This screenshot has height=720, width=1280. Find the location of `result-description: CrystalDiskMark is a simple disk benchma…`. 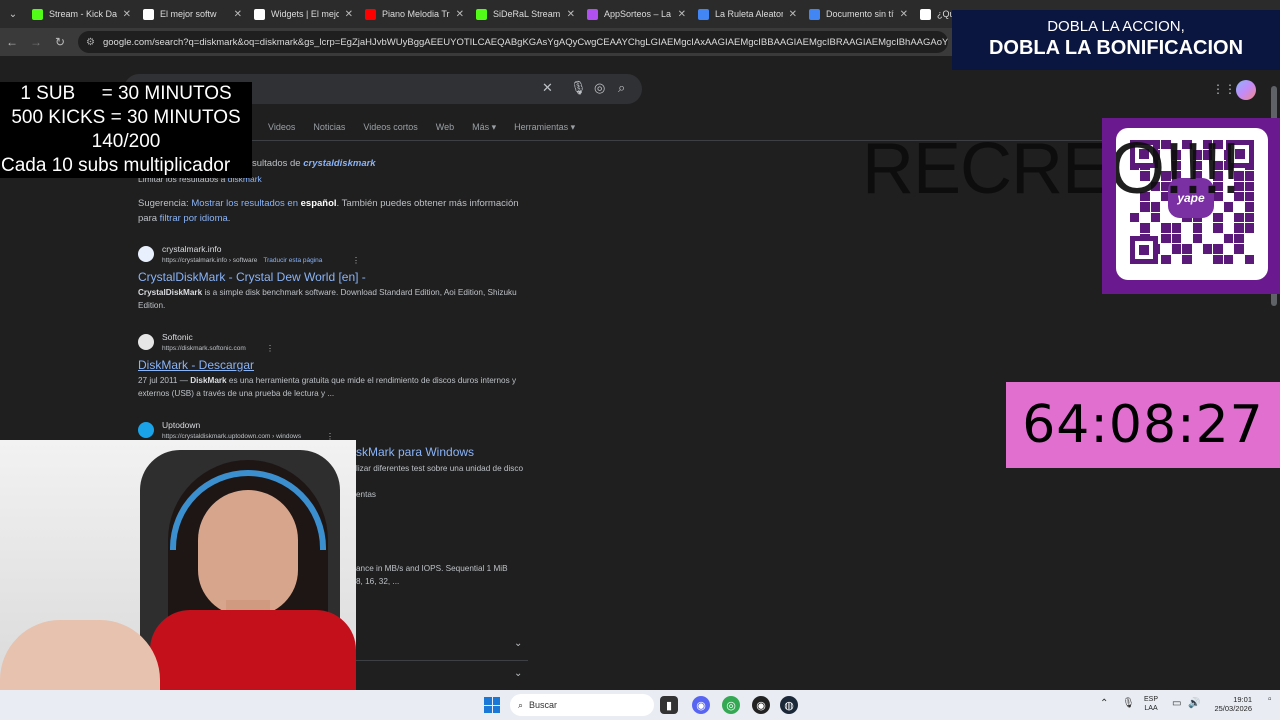

result-description: CrystalDiskMark is a simple disk benchma… is located at coordinates (338, 299).